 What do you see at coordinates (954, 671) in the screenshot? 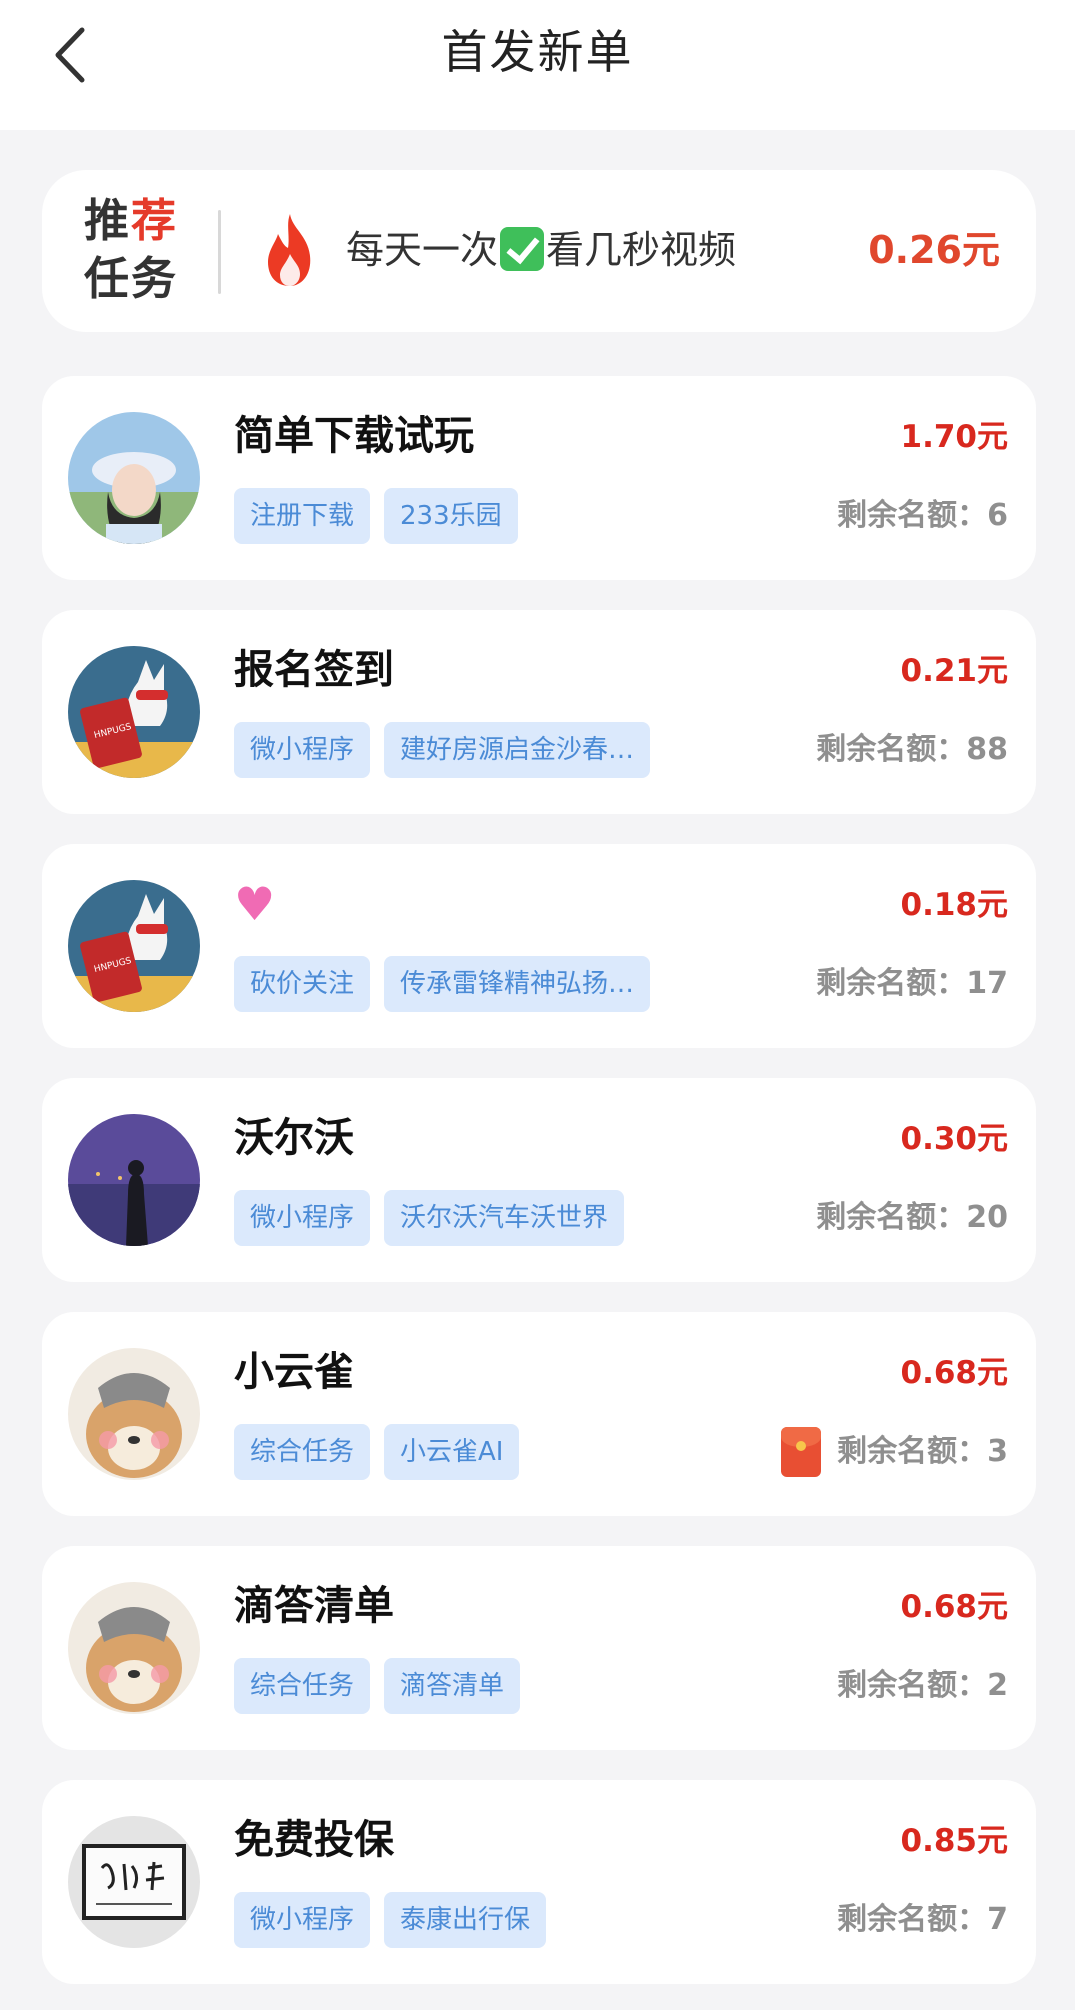
I see `task-reward: 0.21元` at bounding box center [954, 671].